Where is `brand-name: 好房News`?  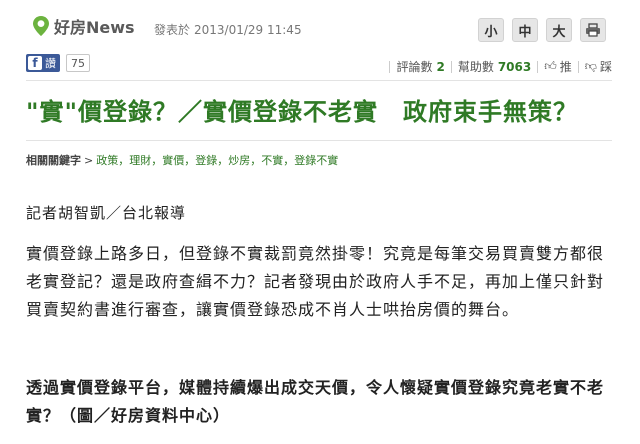 brand-name: 好房News is located at coordinates (94, 27).